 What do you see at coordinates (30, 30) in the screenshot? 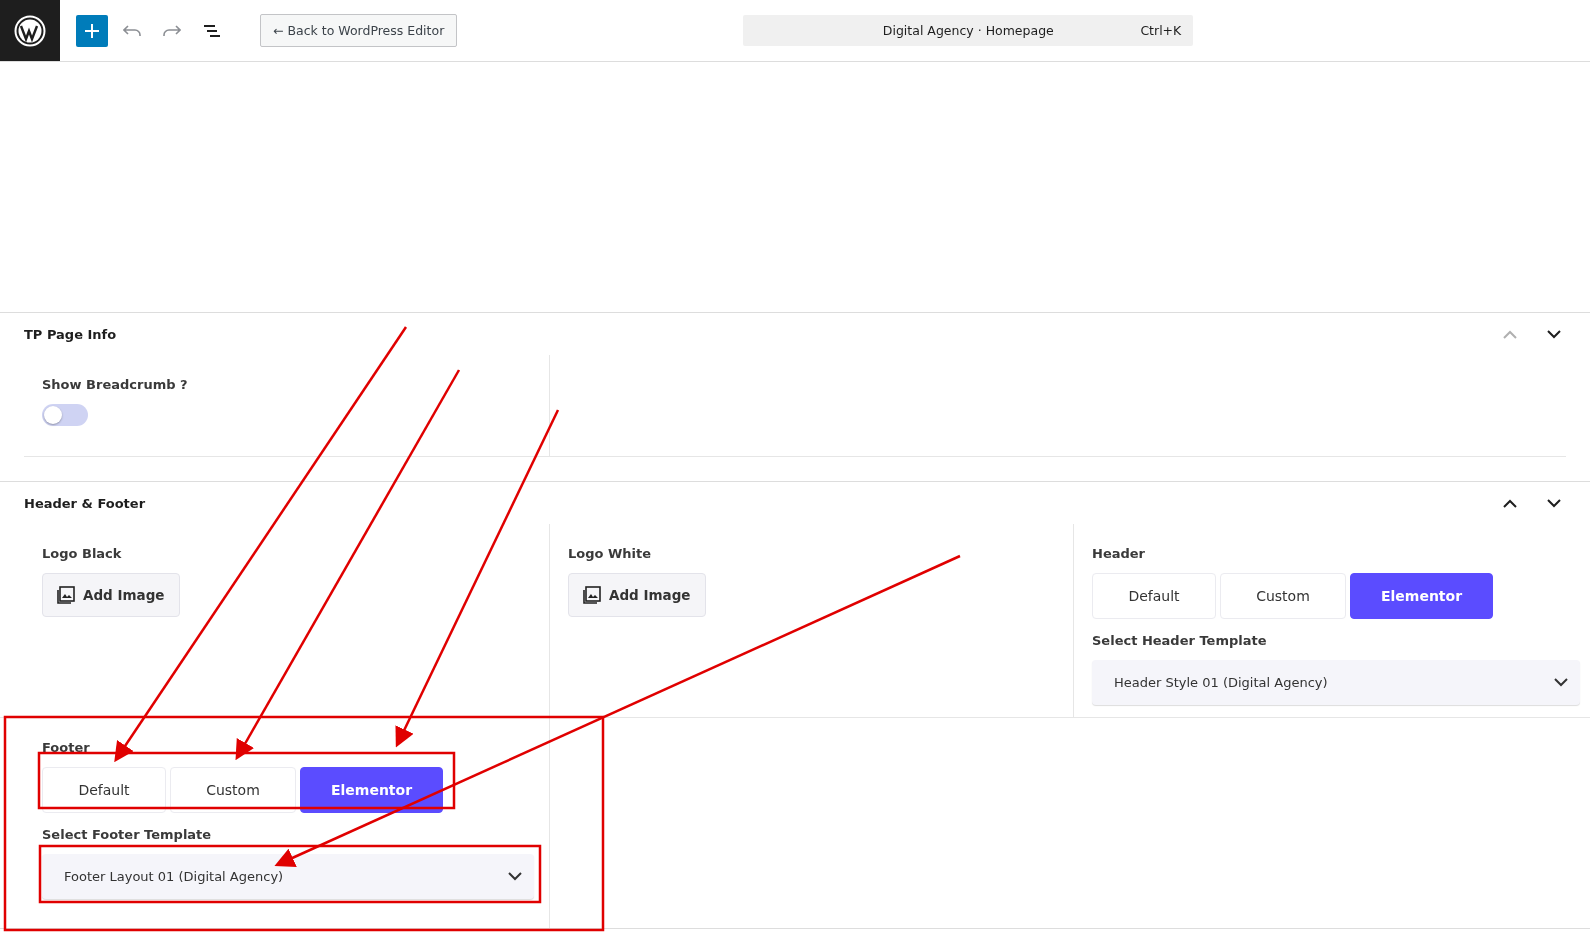
I see `wordpress-logo` at bounding box center [30, 30].